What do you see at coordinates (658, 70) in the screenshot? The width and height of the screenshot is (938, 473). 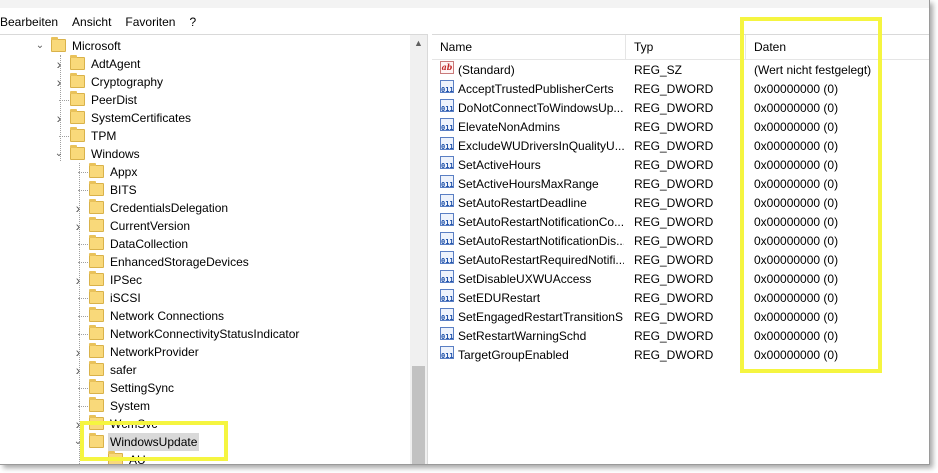 I see `value-type: REG_SZ` at bounding box center [658, 70].